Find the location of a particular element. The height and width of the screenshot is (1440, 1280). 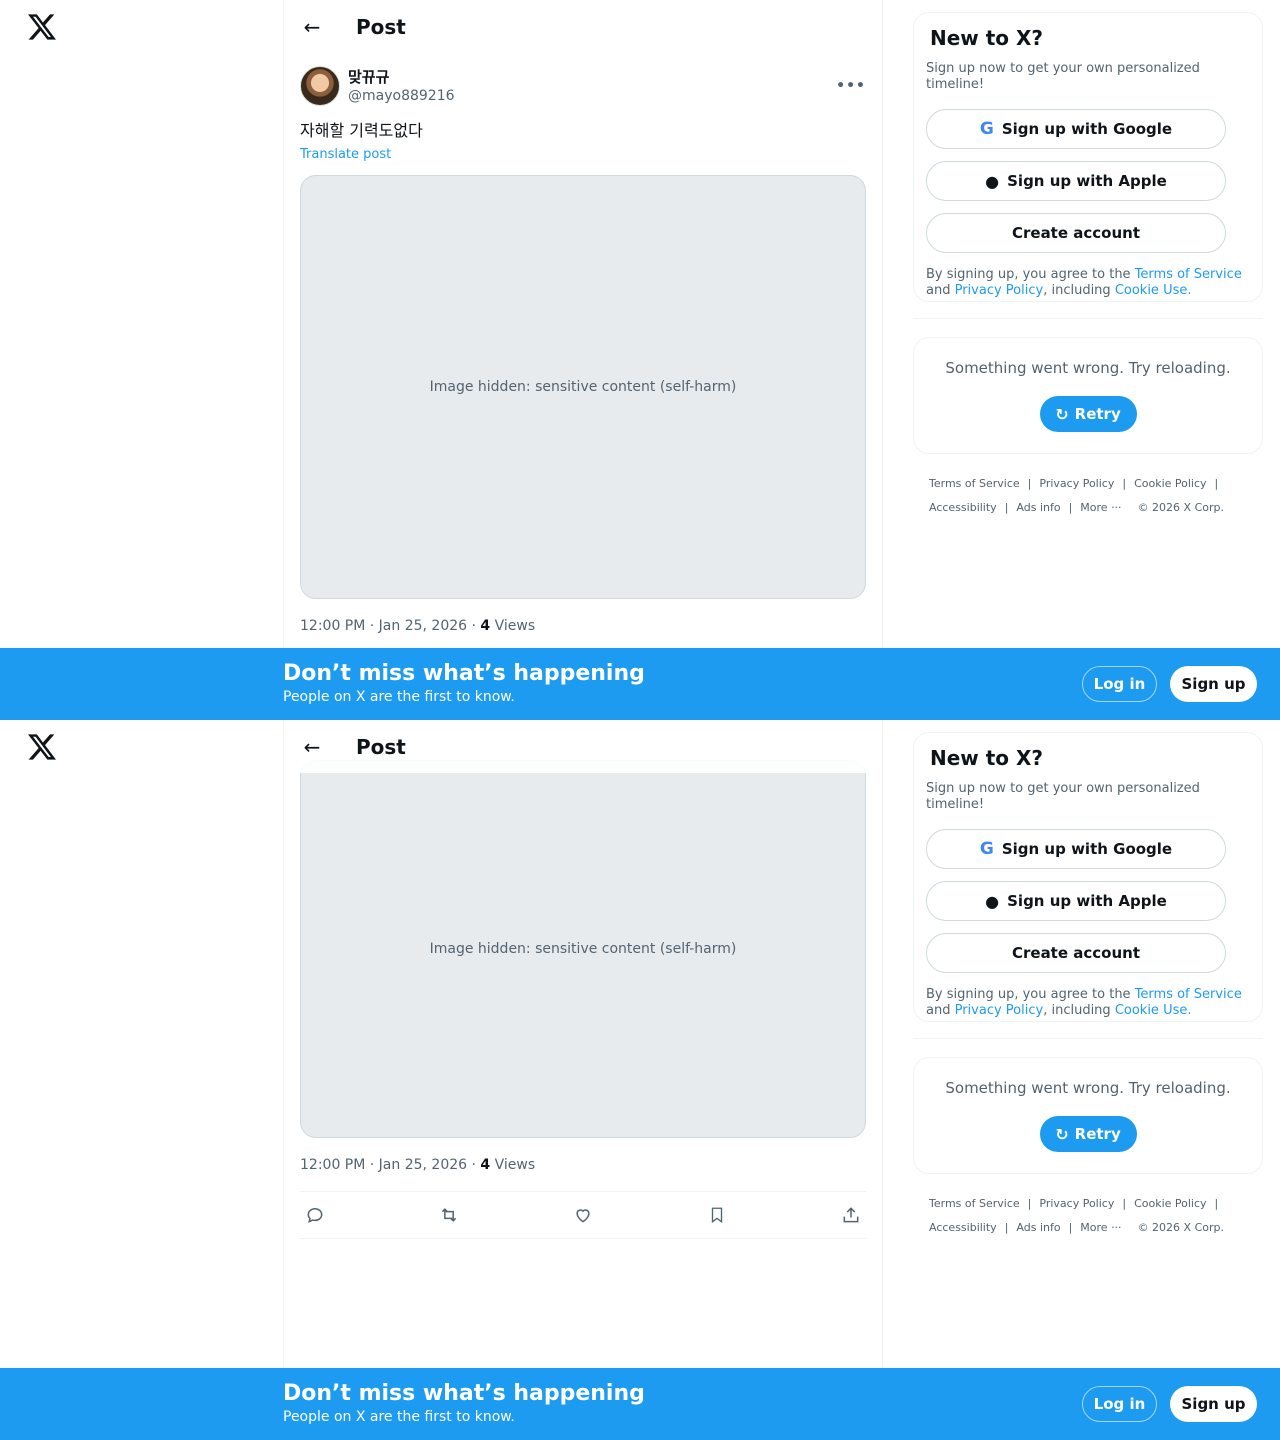

bookmark-icon is located at coordinates (717, 1215).